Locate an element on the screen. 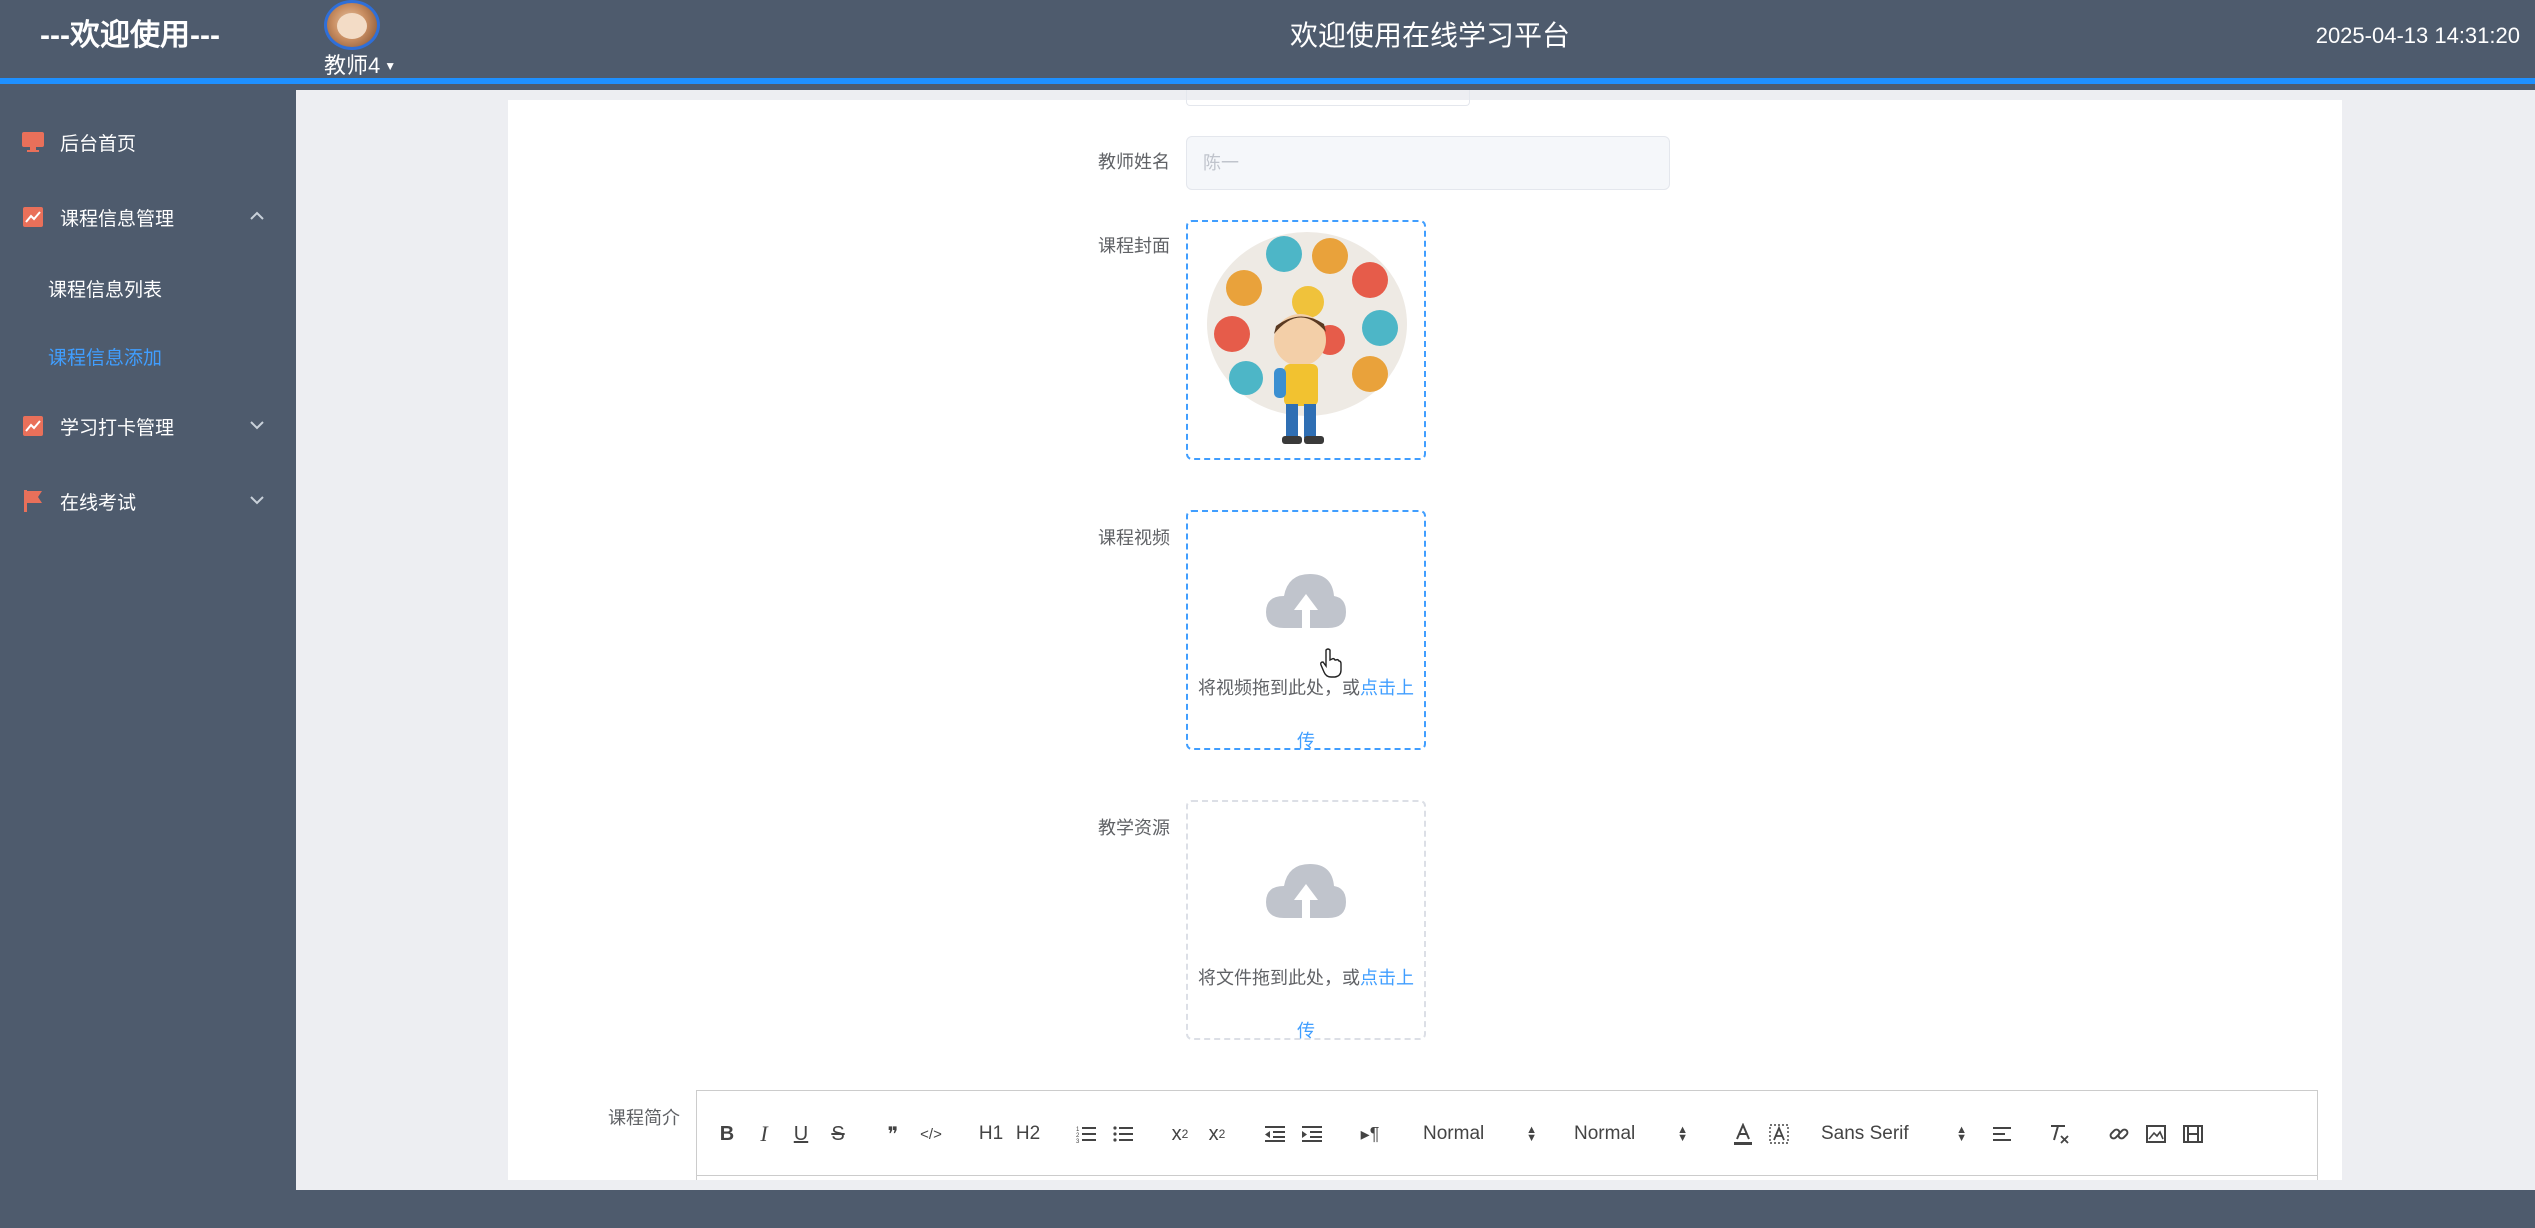 The image size is (2535, 1228). code-block-button: </> is located at coordinates (931, 1134).